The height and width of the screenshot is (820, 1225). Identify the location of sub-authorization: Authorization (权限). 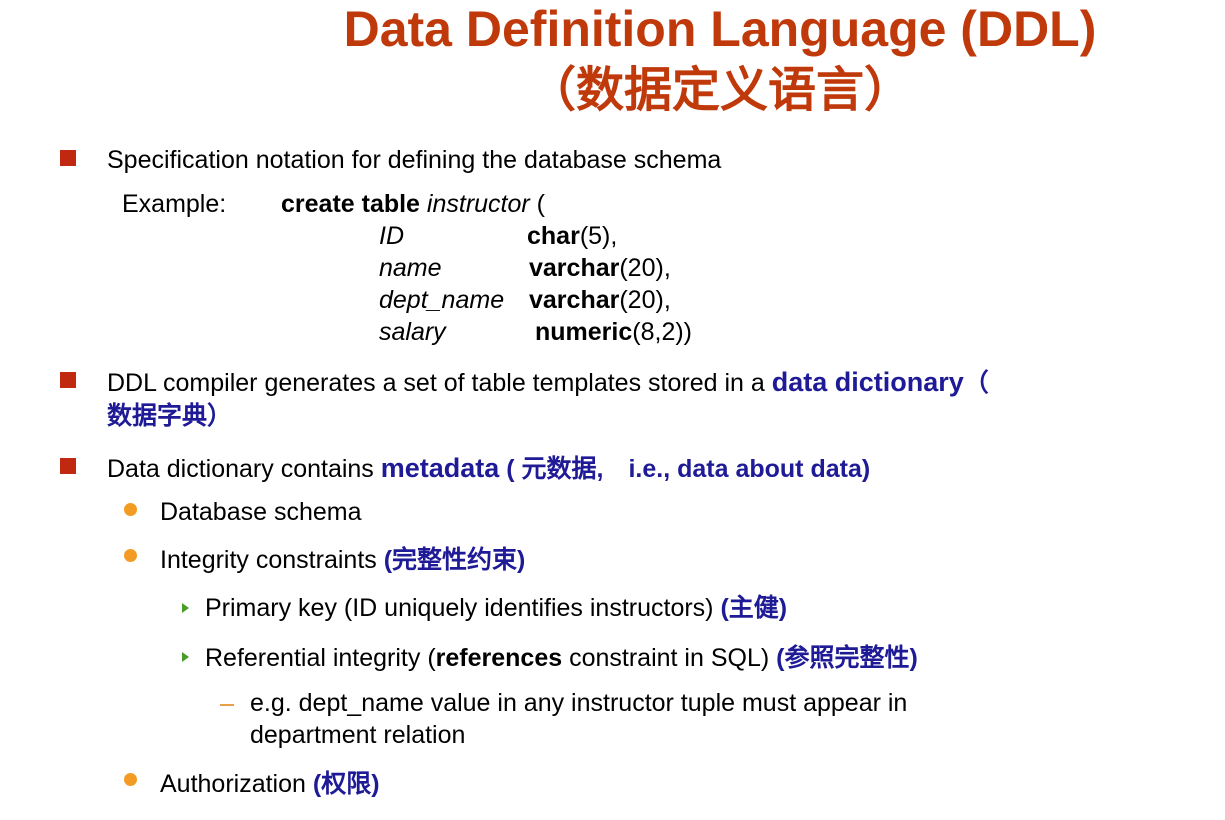
(270, 784).